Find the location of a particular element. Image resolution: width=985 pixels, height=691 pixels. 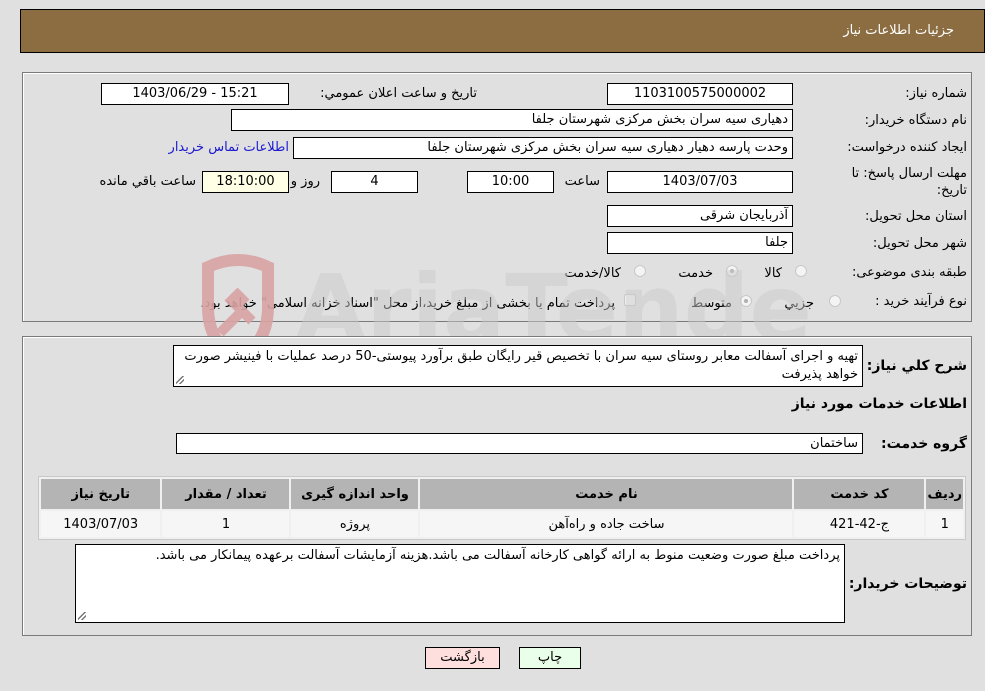

city-field: جلفا is located at coordinates (700, 243).